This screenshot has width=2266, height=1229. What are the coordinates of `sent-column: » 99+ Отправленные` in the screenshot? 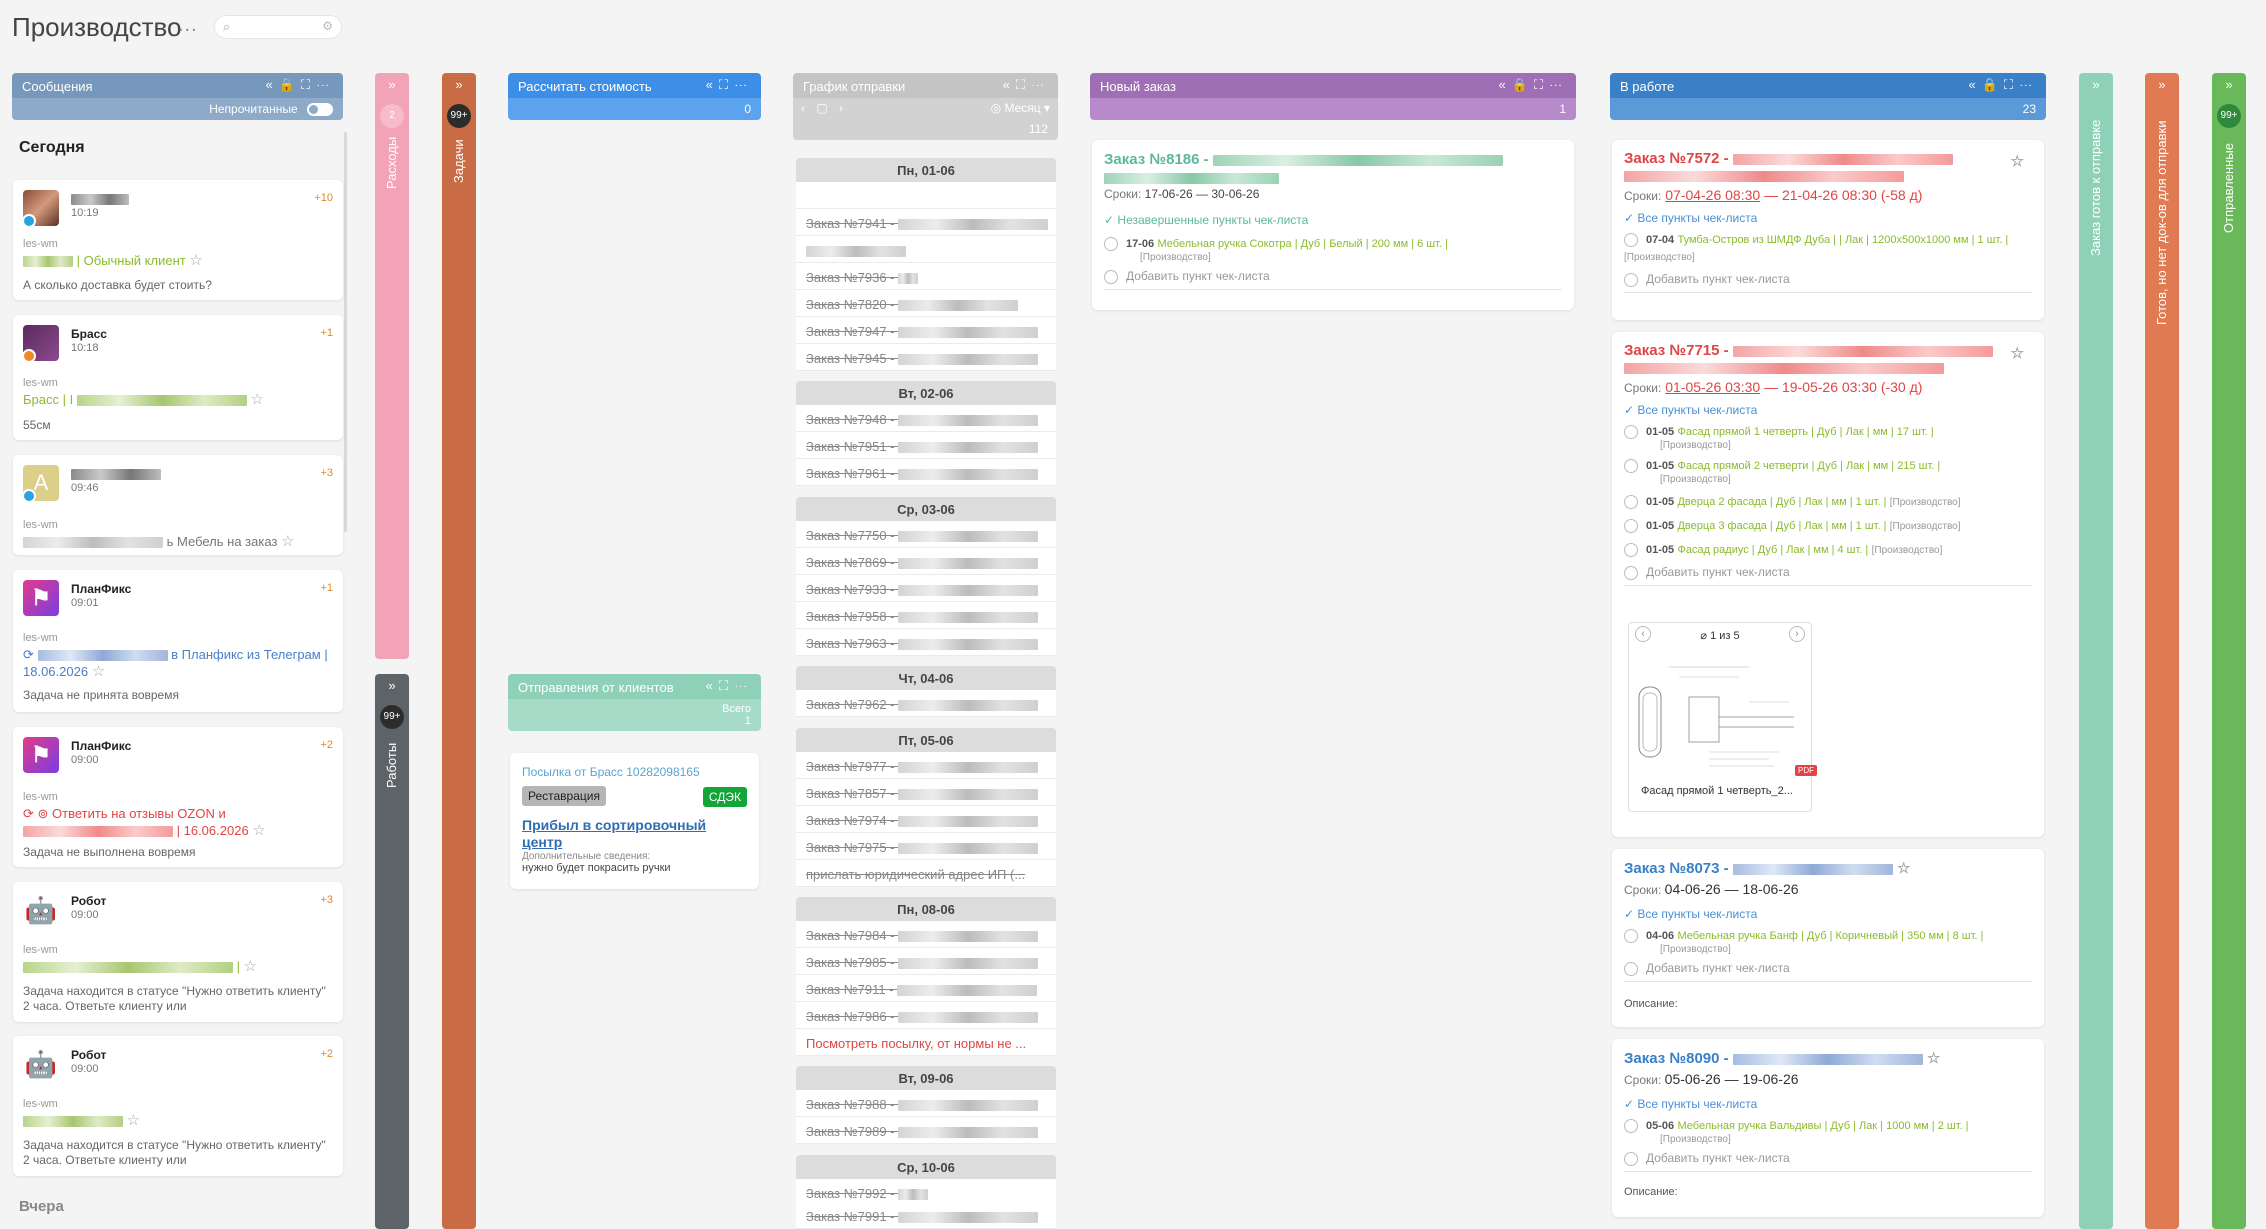 It's located at (2229, 651).